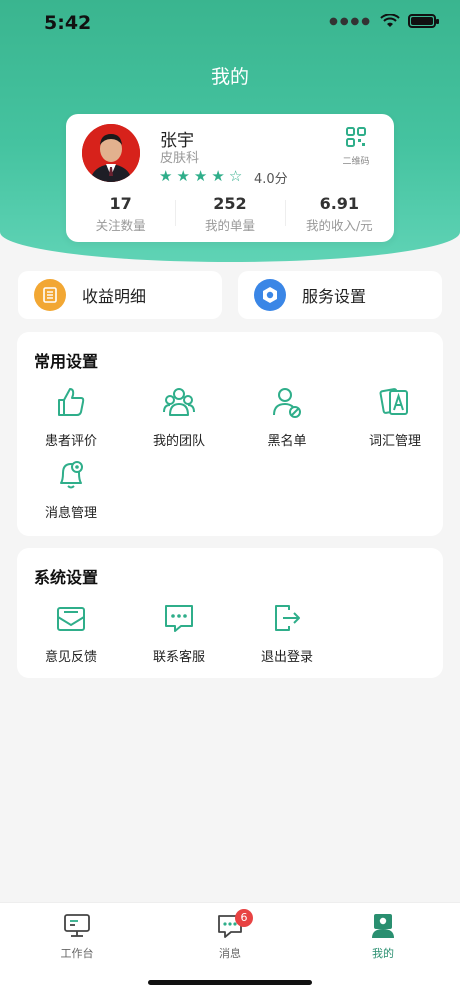 This screenshot has height=996, width=460. Describe the element at coordinates (70, 657) in the screenshot. I see `feedback-label: 意见反馈` at that location.